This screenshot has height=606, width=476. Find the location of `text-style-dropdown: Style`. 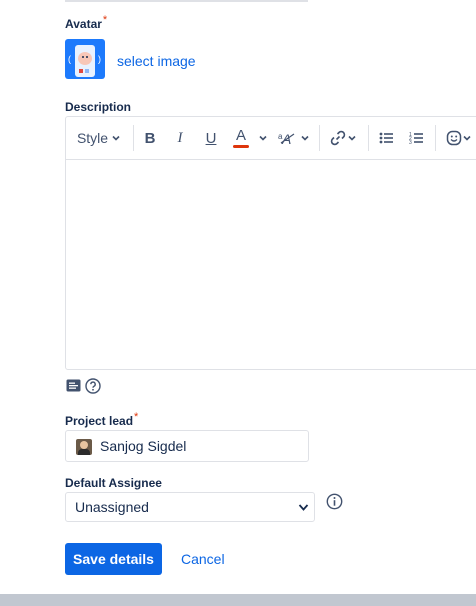

text-style-dropdown: Style is located at coordinates (99, 138).